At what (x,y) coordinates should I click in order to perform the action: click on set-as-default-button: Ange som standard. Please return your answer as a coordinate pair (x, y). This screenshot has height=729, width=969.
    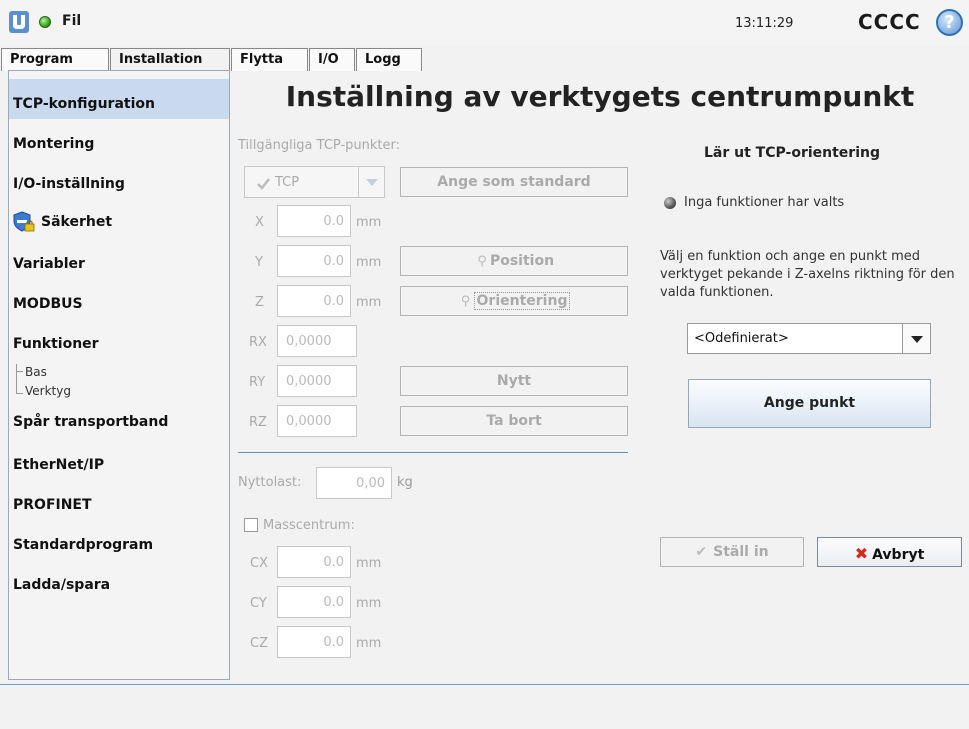
    Looking at the image, I should click on (514, 182).